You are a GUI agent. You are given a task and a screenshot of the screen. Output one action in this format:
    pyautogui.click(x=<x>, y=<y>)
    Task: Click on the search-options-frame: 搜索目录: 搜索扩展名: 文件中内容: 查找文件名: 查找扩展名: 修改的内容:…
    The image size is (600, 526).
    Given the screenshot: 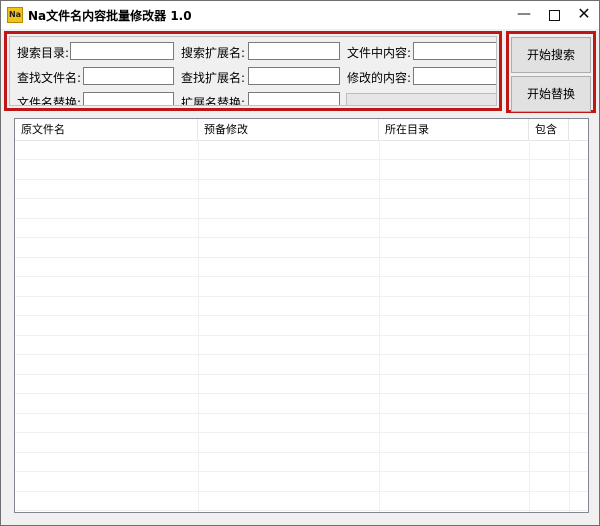 What is the action you would take?
    pyautogui.click(x=253, y=71)
    